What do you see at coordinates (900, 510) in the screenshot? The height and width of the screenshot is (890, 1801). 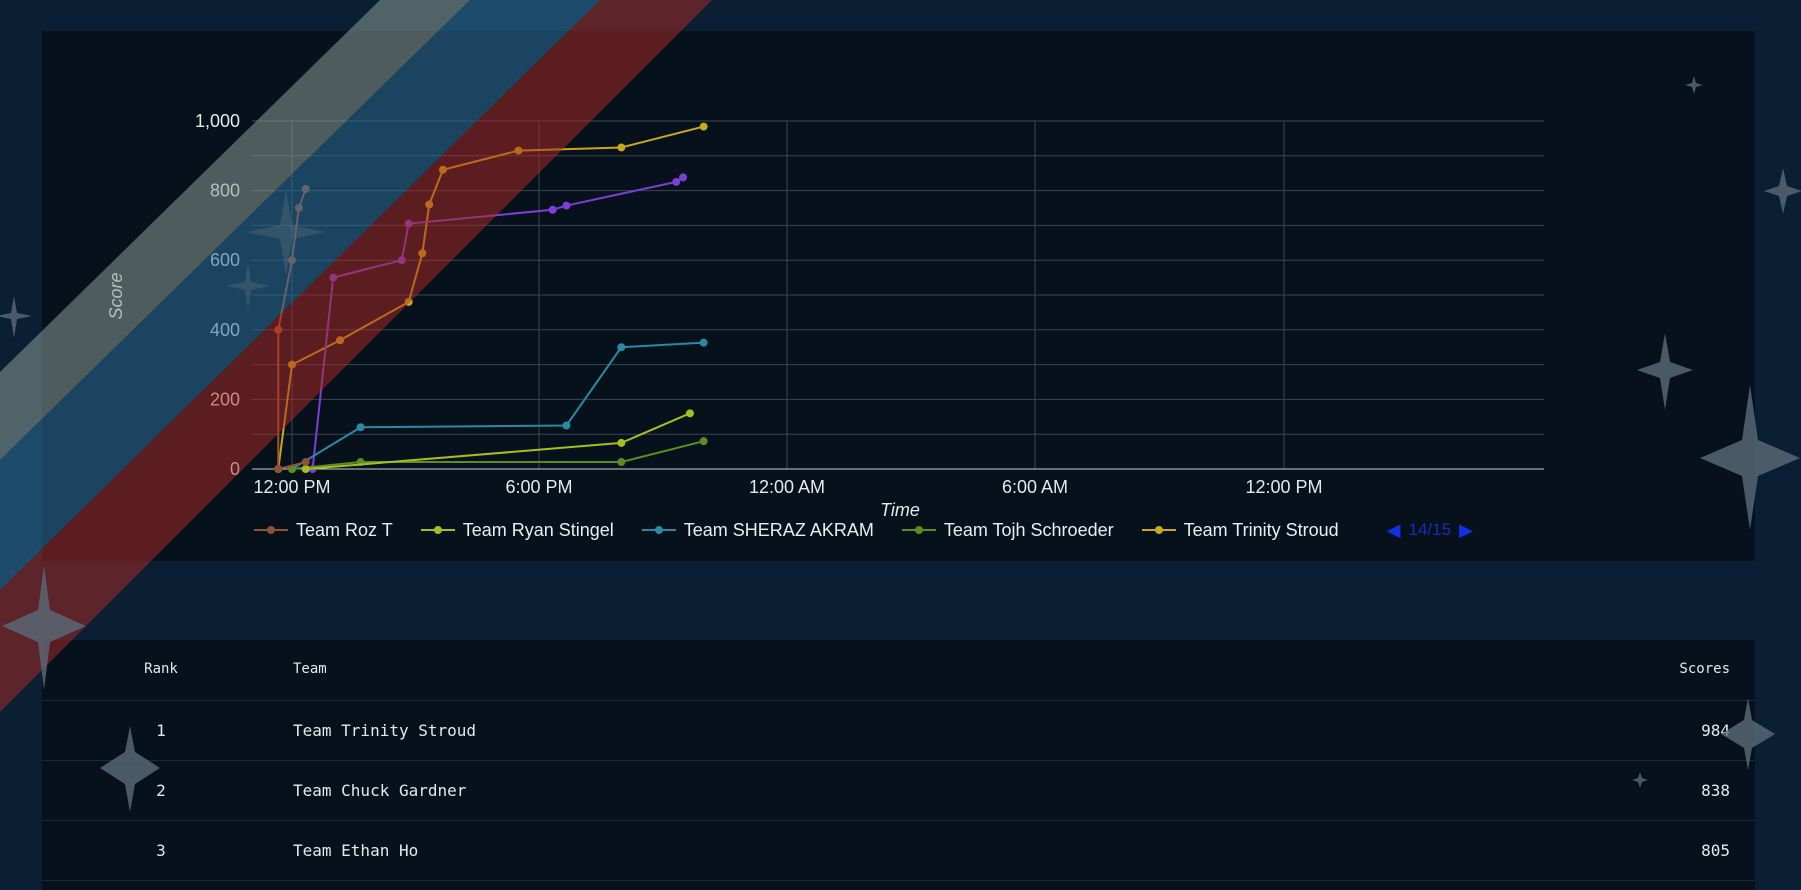 I see `x-axis-title: Time` at bounding box center [900, 510].